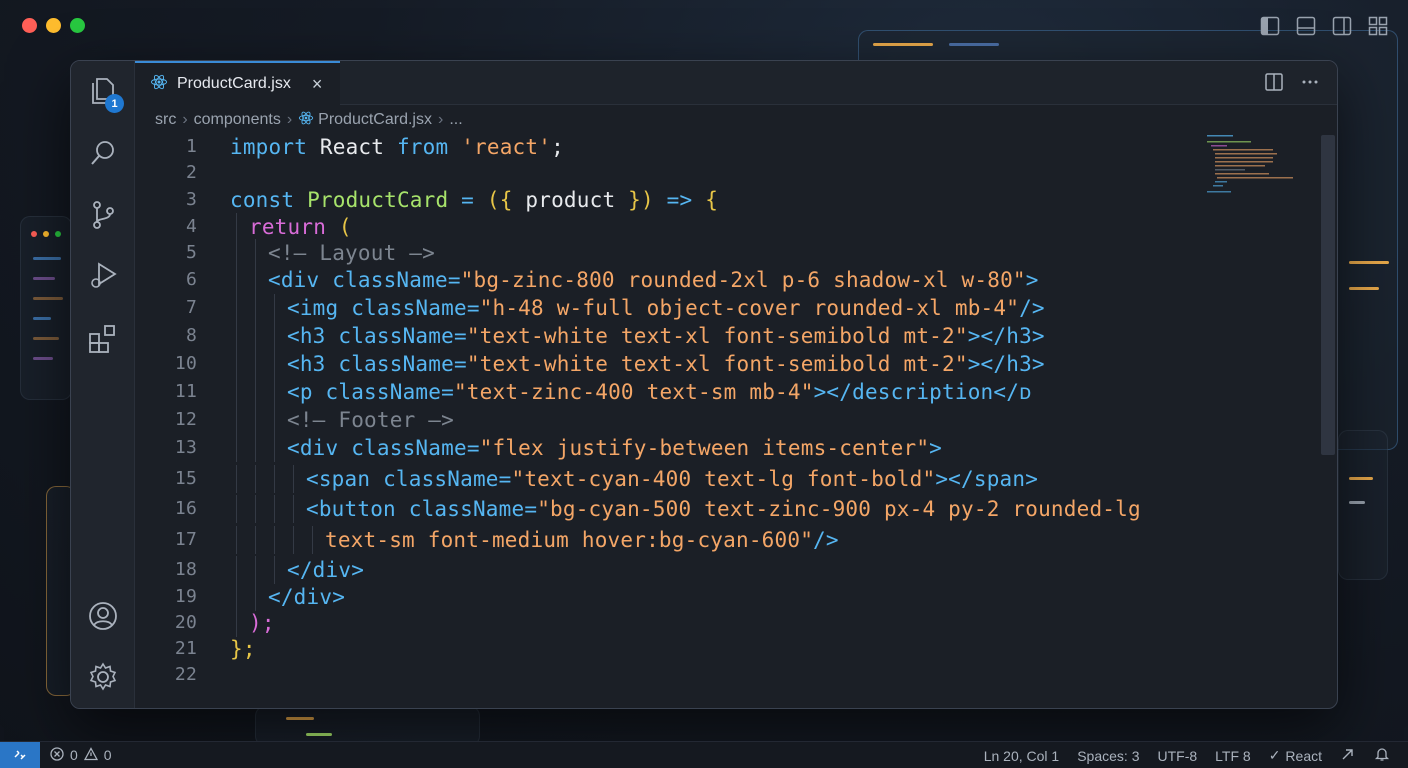 The width and height of the screenshot is (1408, 768). I want to click on code-text: <!— Footer —>, so click(370, 420).